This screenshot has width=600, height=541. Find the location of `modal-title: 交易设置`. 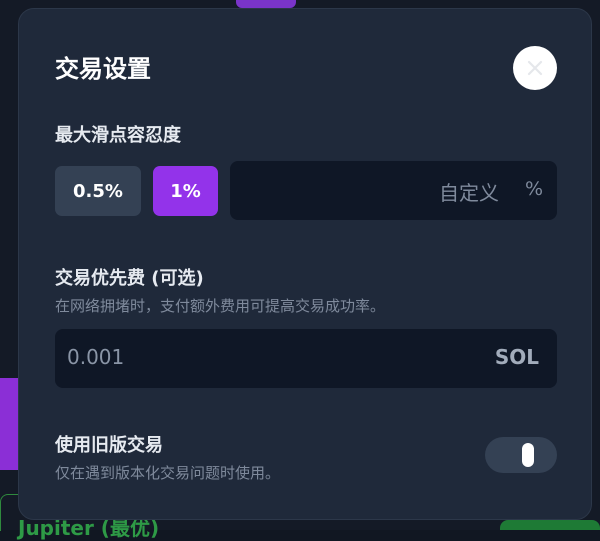

modal-title: 交易设置 is located at coordinates (103, 69).